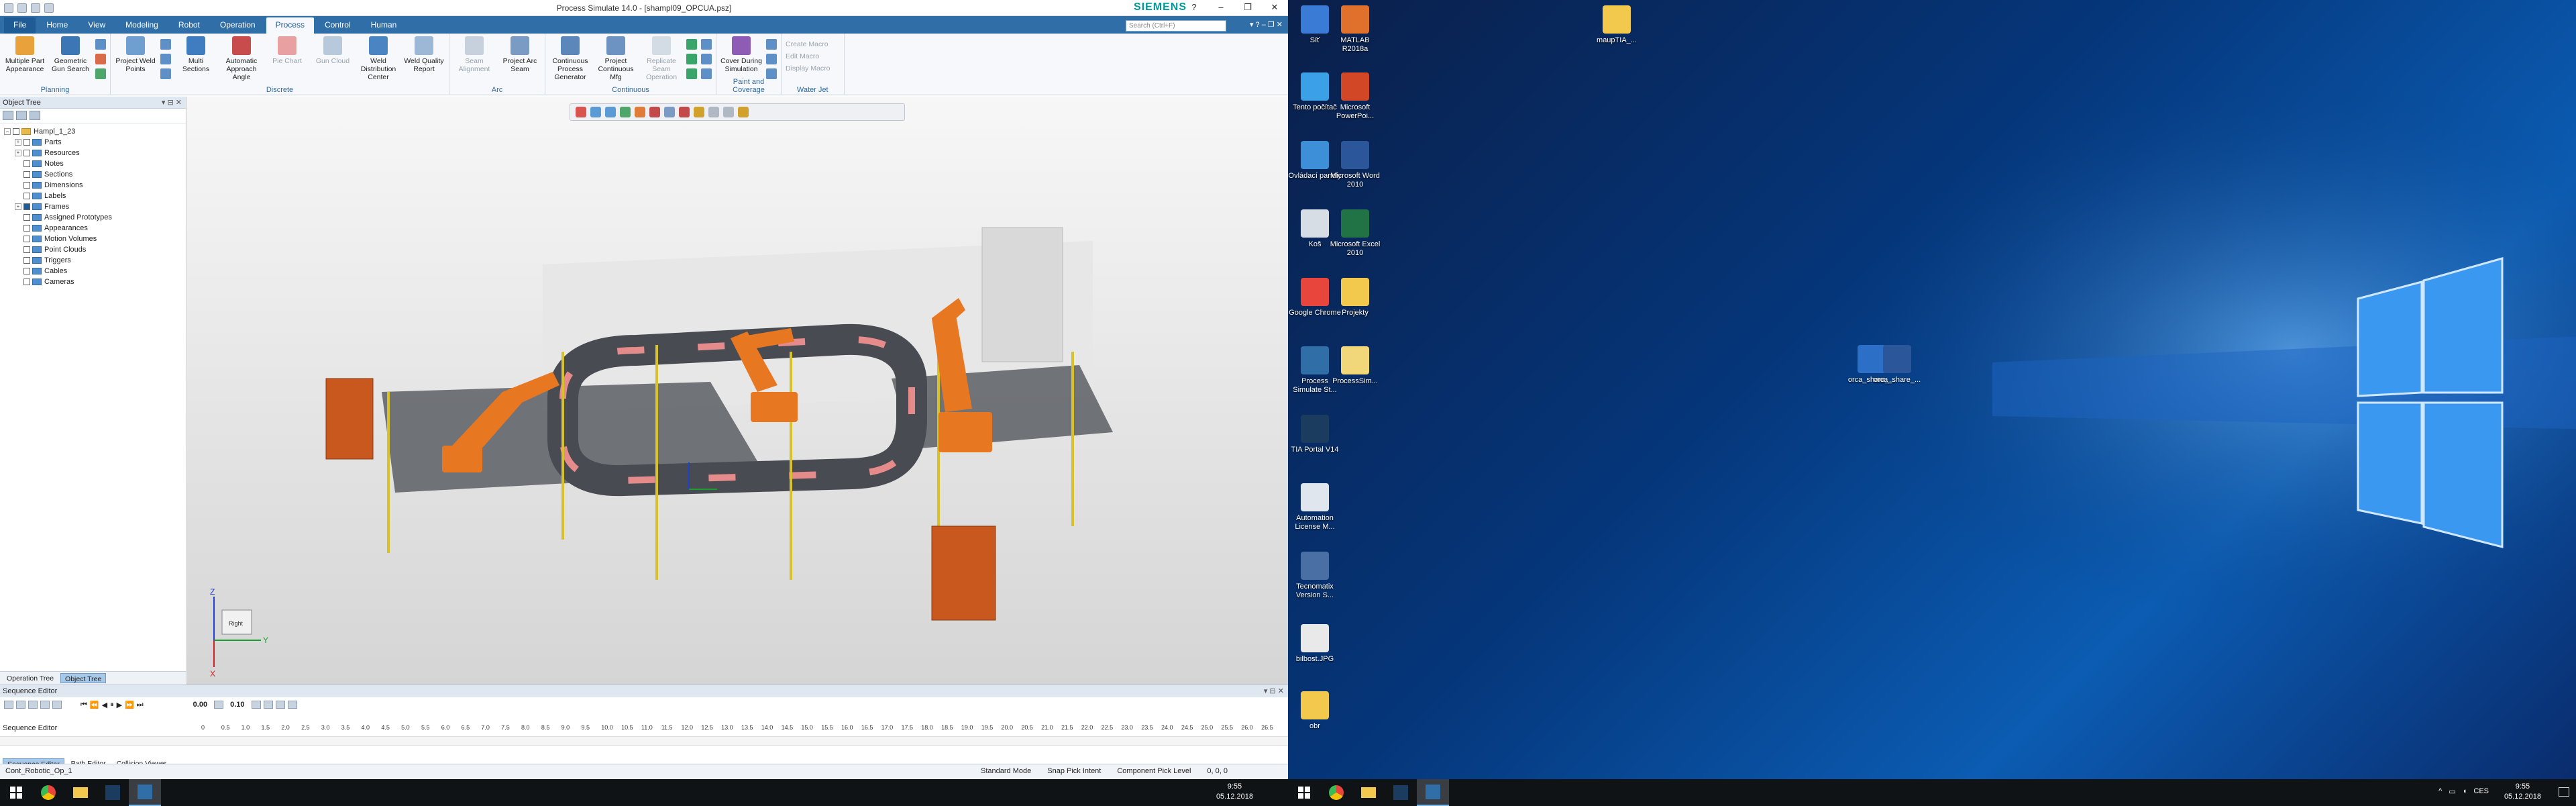 The height and width of the screenshot is (806, 2576). What do you see at coordinates (2481, 791) in the screenshot?
I see `language-indicator: CES` at bounding box center [2481, 791].